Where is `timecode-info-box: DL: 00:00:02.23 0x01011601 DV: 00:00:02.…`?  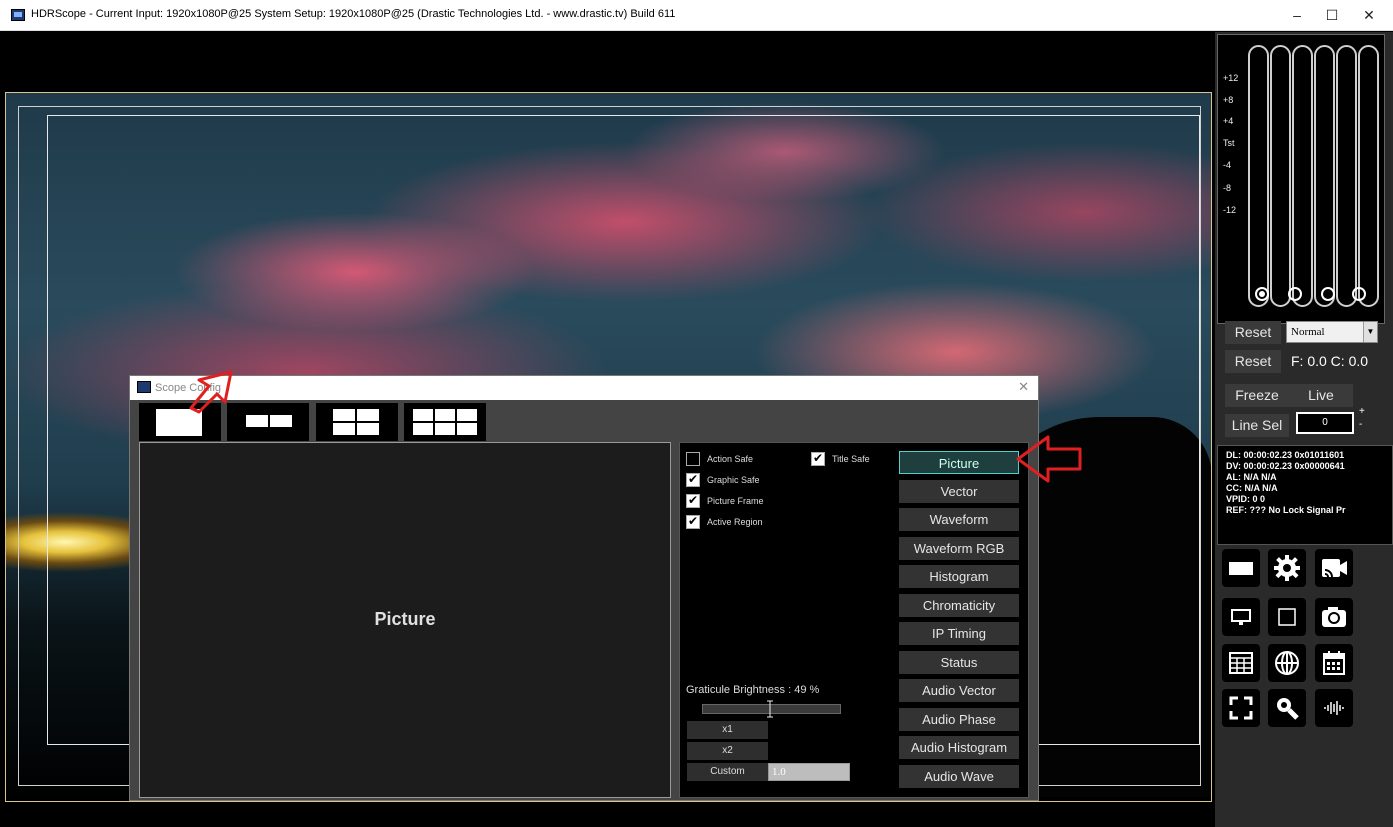
timecode-info-box: DL: 00:00:02.23 0x01011601 DV: 00:00:02.… is located at coordinates (1305, 495).